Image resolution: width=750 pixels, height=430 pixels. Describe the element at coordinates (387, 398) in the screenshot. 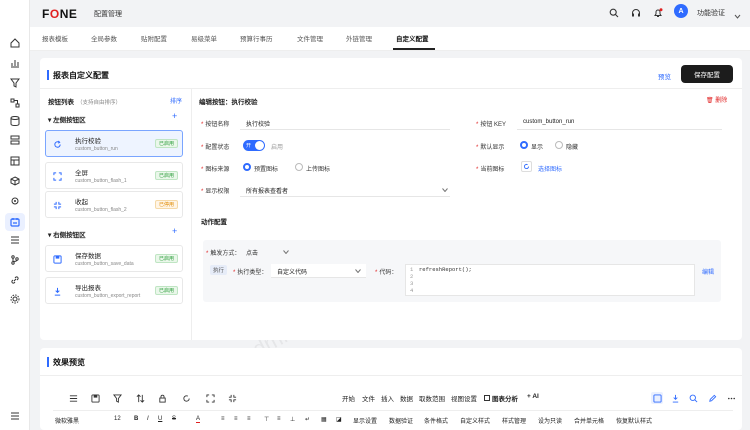

I see `menu-insert: 插入` at that location.